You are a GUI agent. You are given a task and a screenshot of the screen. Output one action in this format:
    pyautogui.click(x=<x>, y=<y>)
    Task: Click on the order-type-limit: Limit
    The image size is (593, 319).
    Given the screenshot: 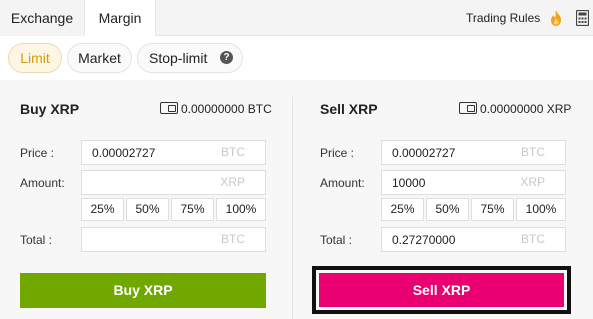 What is the action you would take?
    pyautogui.click(x=35, y=58)
    